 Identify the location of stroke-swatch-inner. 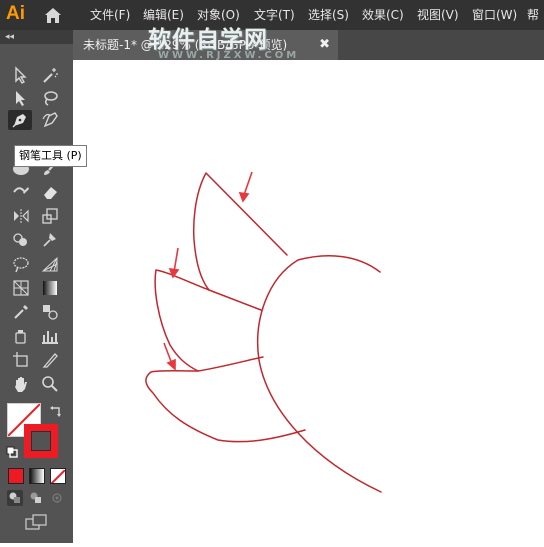
(41, 441).